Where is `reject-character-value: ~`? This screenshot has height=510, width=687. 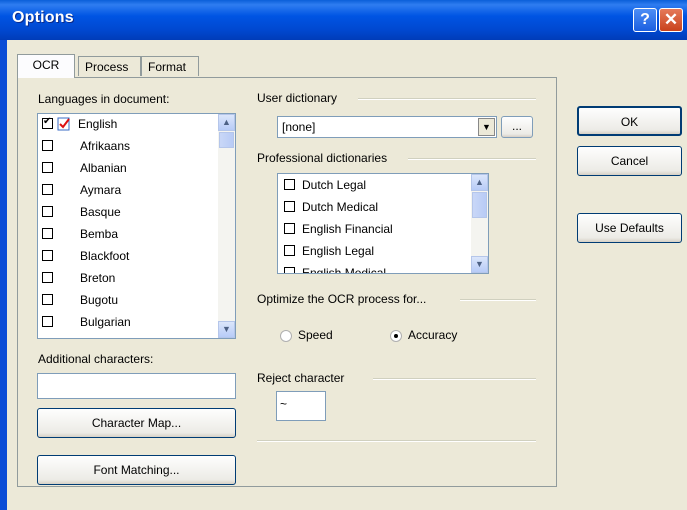 reject-character-value: ~ is located at coordinates (284, 404).